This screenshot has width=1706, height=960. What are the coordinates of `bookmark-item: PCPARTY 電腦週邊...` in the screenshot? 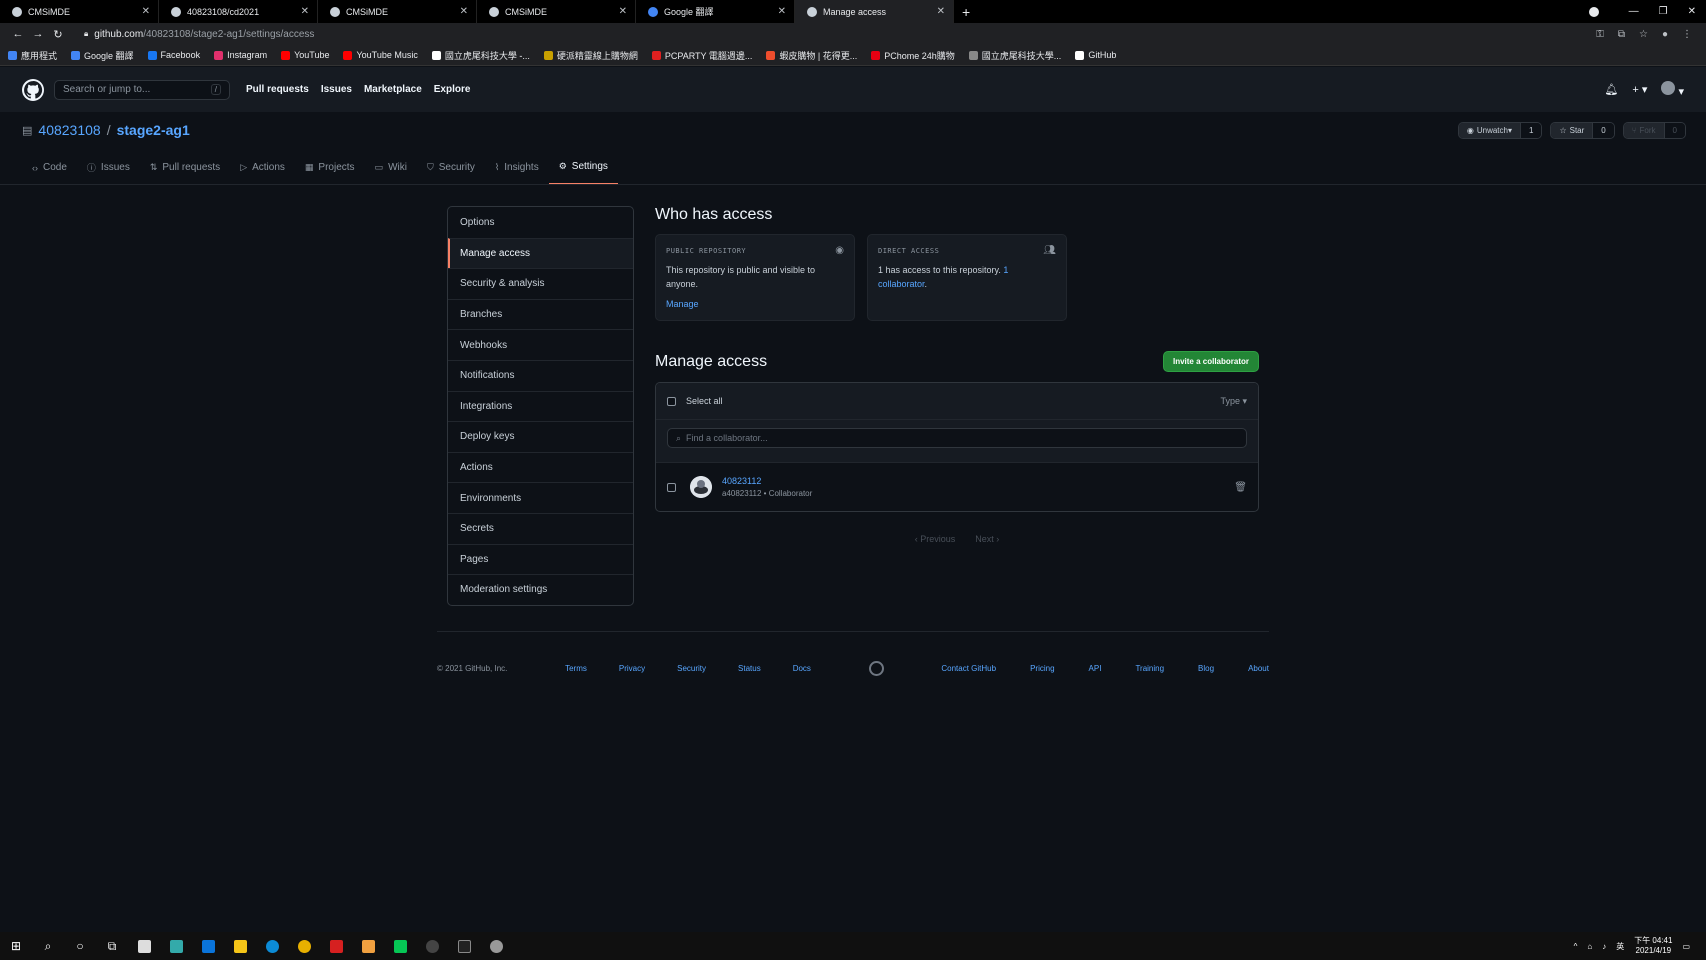 It's located at (701, 55).